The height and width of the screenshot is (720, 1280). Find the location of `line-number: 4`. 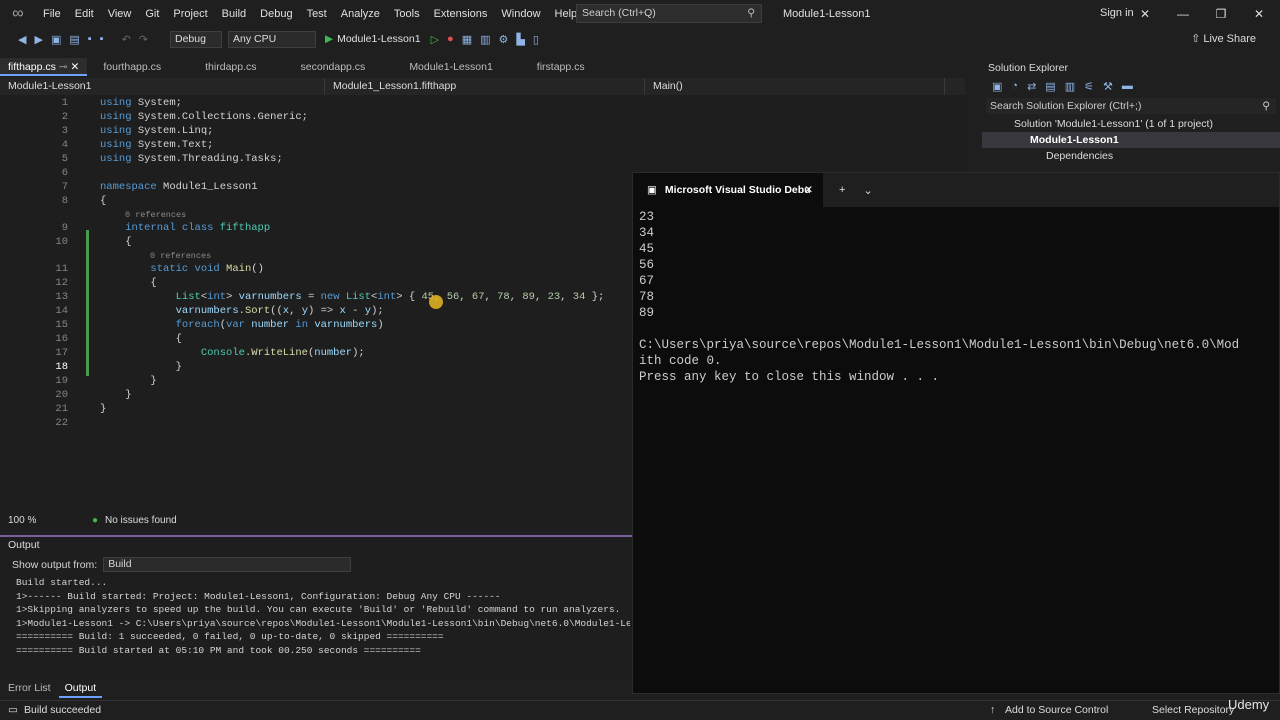

line-number: 4 is located at coordinates (64, 145).